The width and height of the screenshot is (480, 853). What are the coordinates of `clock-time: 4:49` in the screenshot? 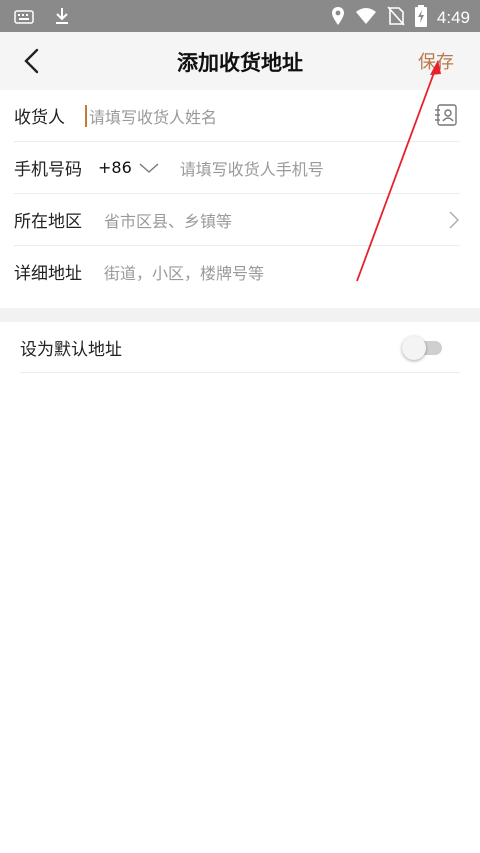 It's located at (453, 17).